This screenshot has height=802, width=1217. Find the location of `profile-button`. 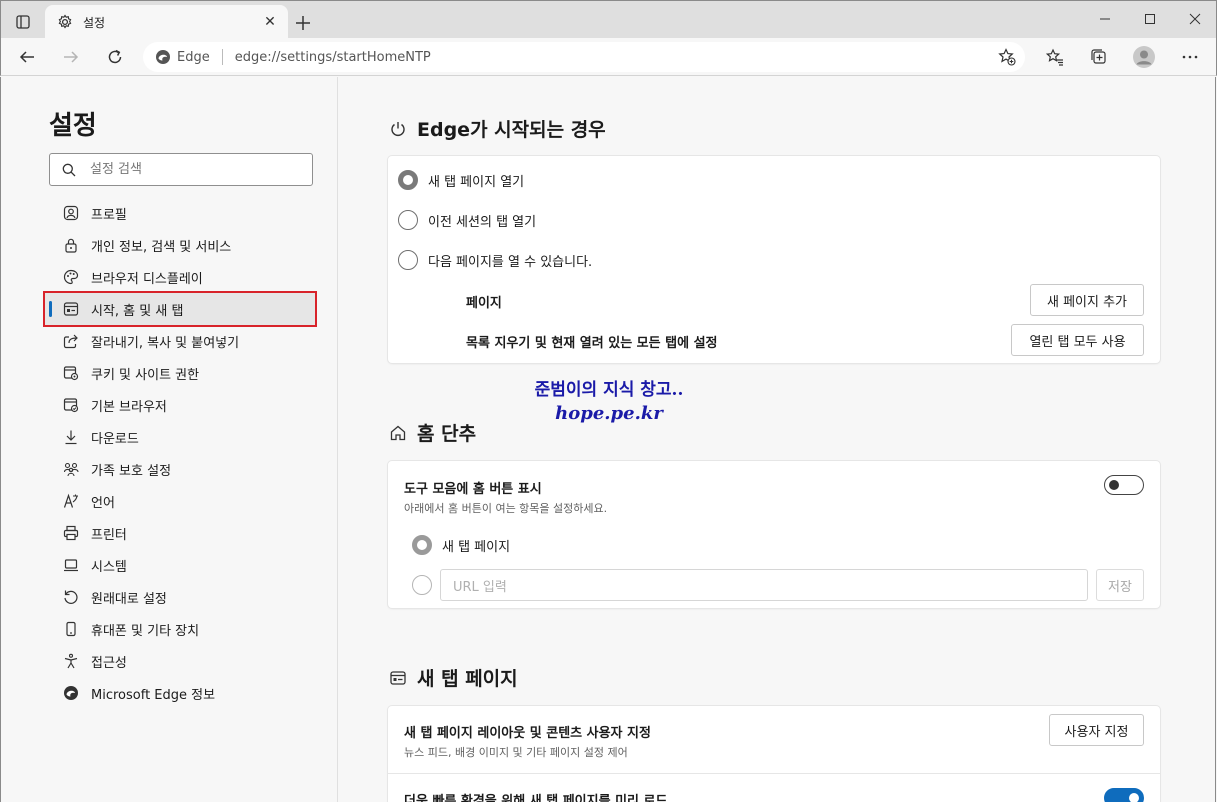

profile-button is located at coordinates (1144, 57).